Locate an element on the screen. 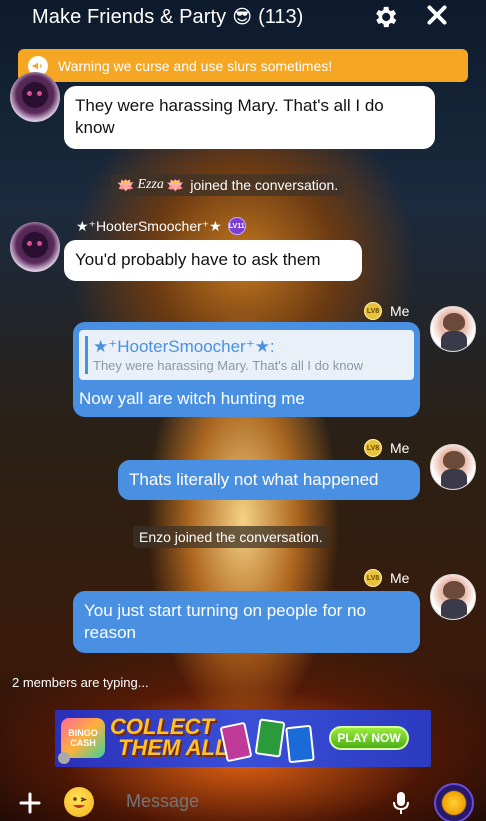 The height and width of the screenshot is (821, 486). member-count: (113) is located at coordinates (280, 17).